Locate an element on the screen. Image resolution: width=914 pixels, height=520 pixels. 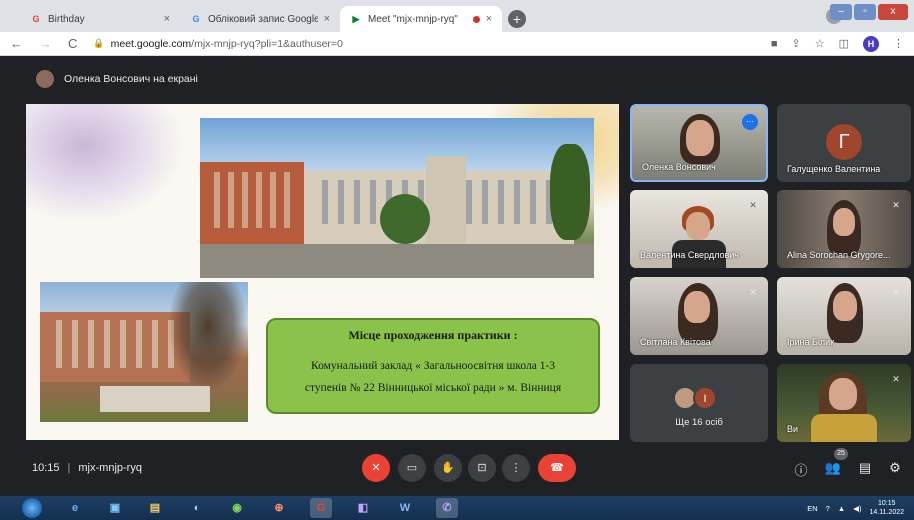
participant-name: Оленка Вонсович is located at coordinates (679, 167).